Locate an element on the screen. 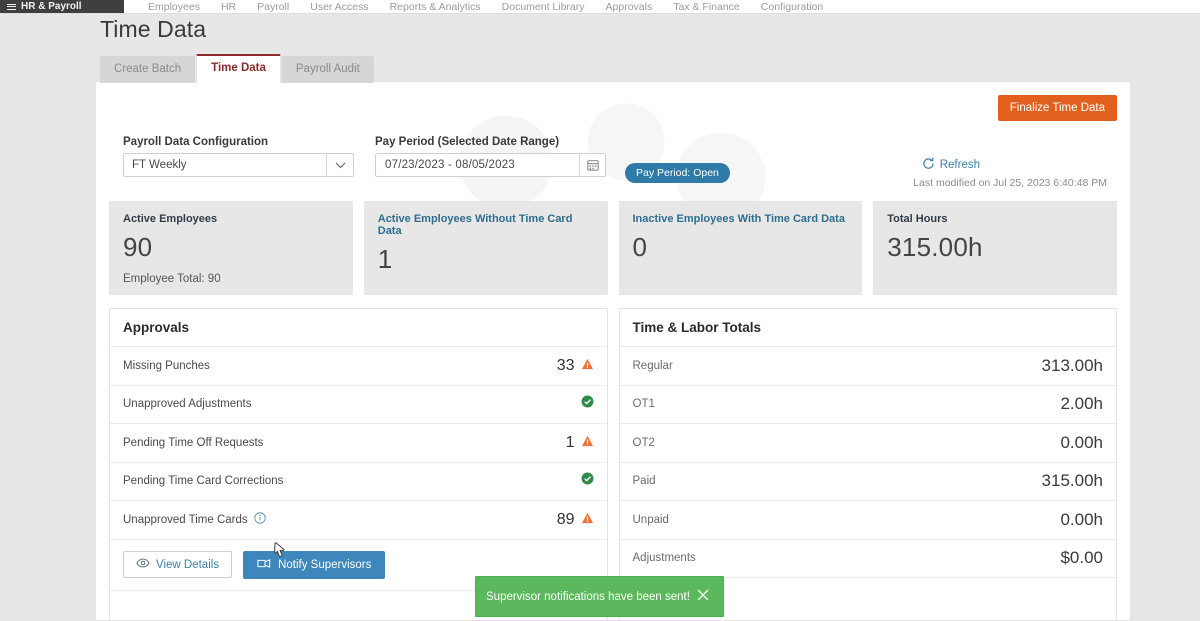 This screenshot has width=1200, height=621. total-row-label: OT1 is located at coordinates (643, 404).